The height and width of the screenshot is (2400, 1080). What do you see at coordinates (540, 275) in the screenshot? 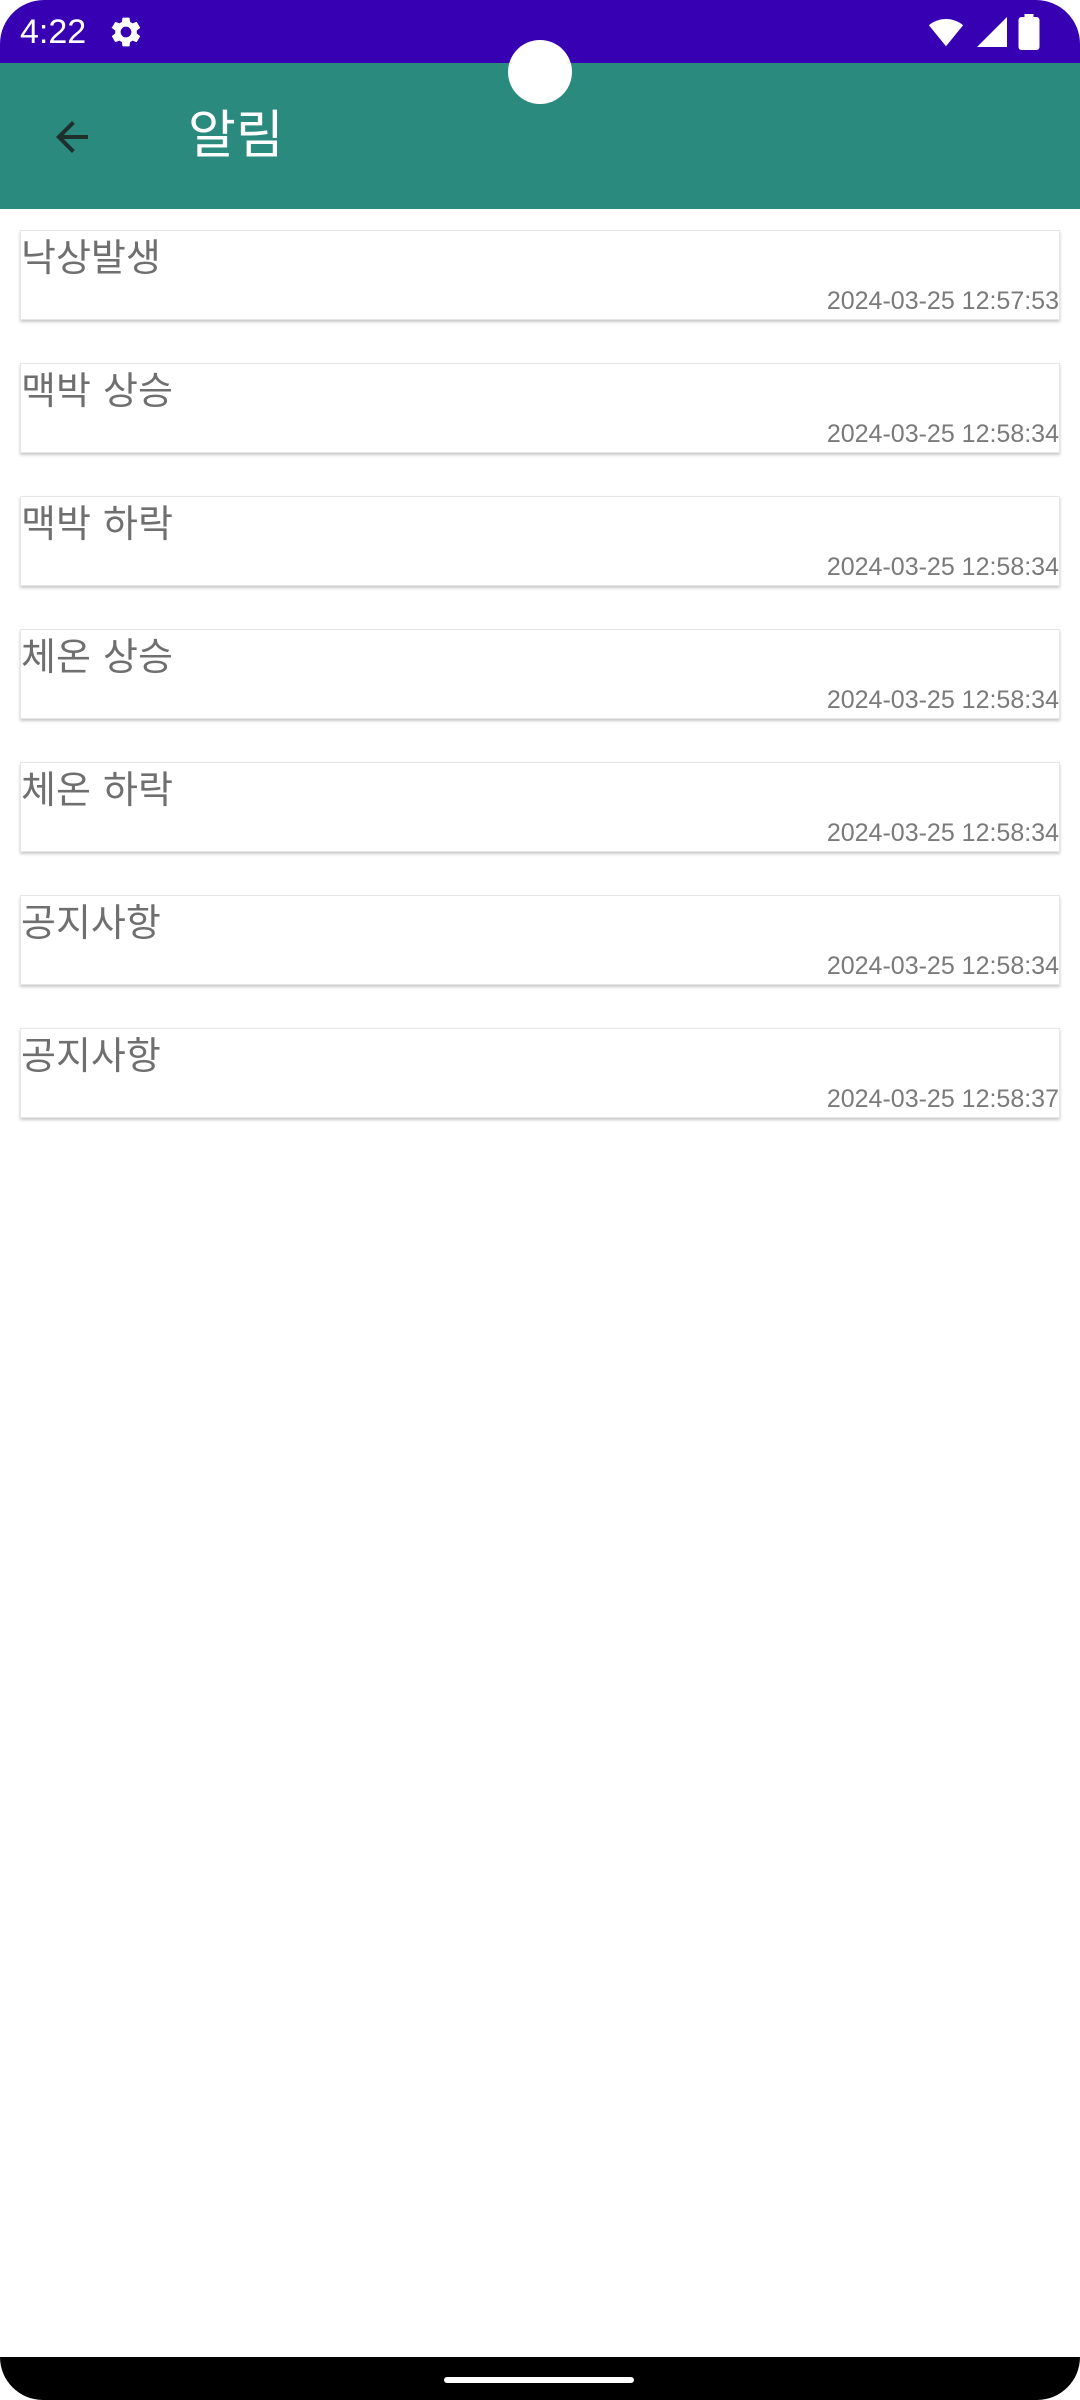
I see `notification-item: 낙상발생 2024-03-25 12:57:53` at bounding box center [540, 275].